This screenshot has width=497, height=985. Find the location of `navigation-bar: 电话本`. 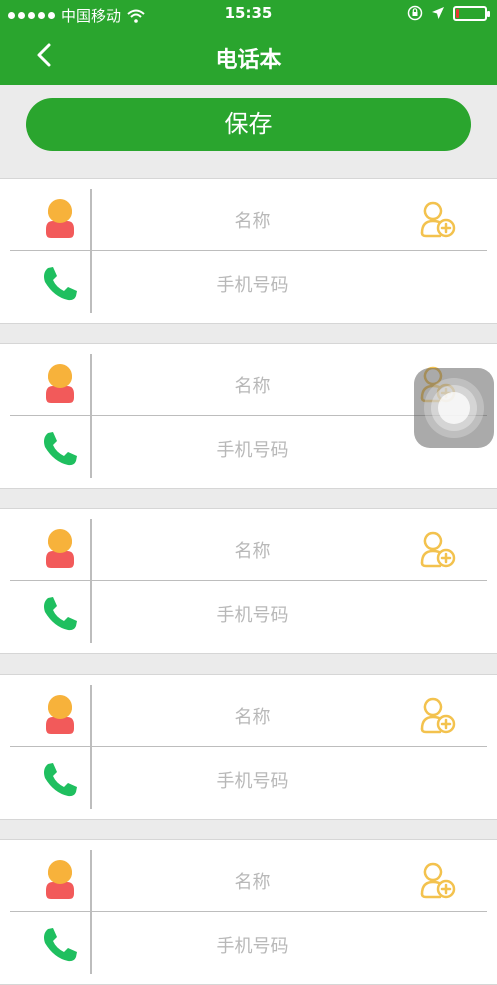

navigation-bar: 电话本 is located at coordinates (248, 56).